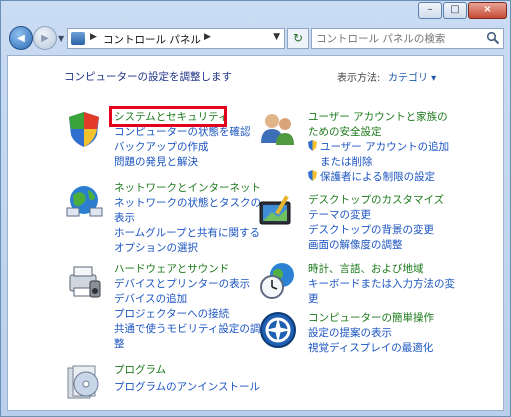  Describe the element at coordinates (182, 132) in the screenshot. I see `link-check-computer-status: コンピューターの状態を確認` at that location.